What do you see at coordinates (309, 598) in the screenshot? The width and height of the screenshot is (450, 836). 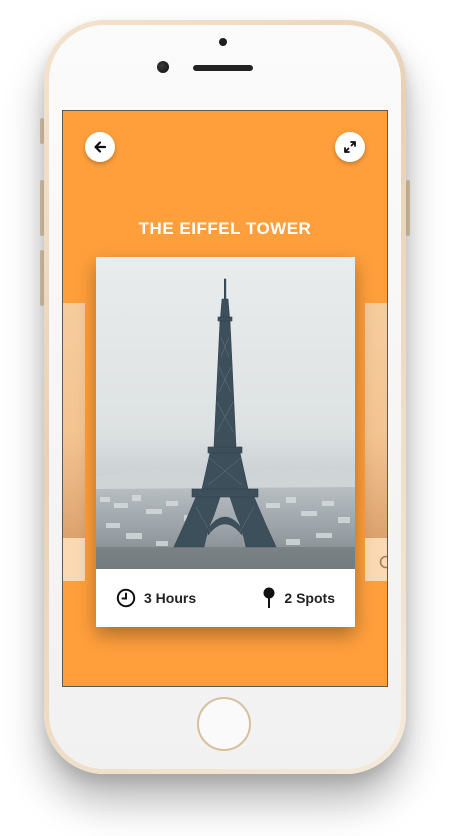 I see `spots-label: 2 Spots` at bounding box center [309, 598].